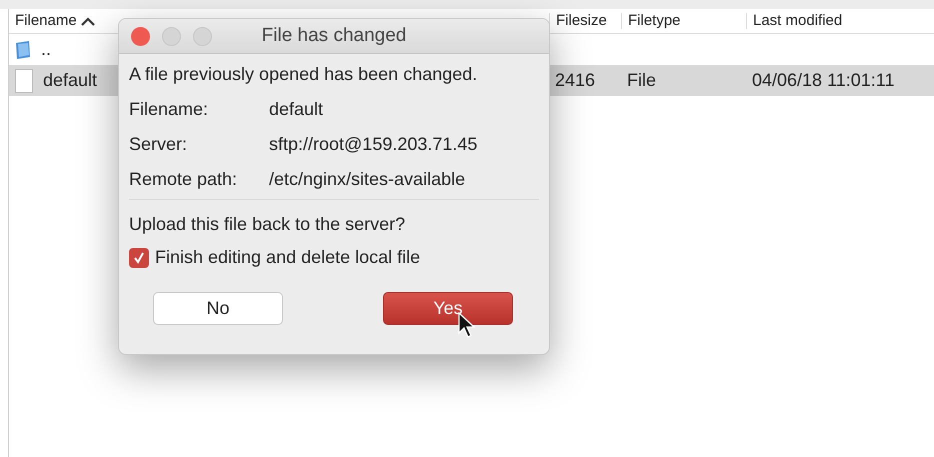 The image size is (934, 457). What do you see at coordinates (334, 35) in the screenshot?
I see `window-title: File has changed` at bounding box center [334, 35].